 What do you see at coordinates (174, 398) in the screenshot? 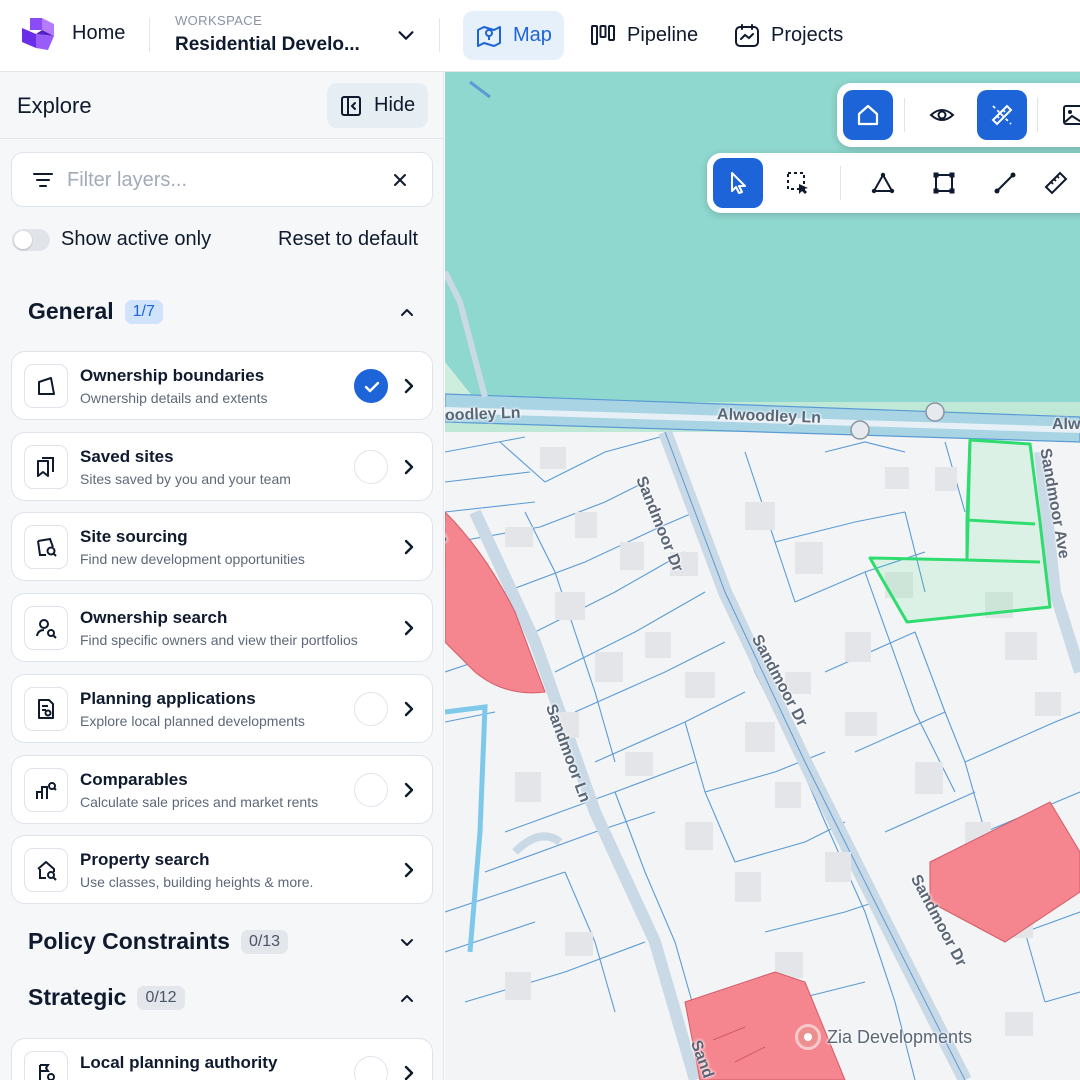
I see `layer-subtitle: Ownership details and extents` at bounding box center [174, 398].